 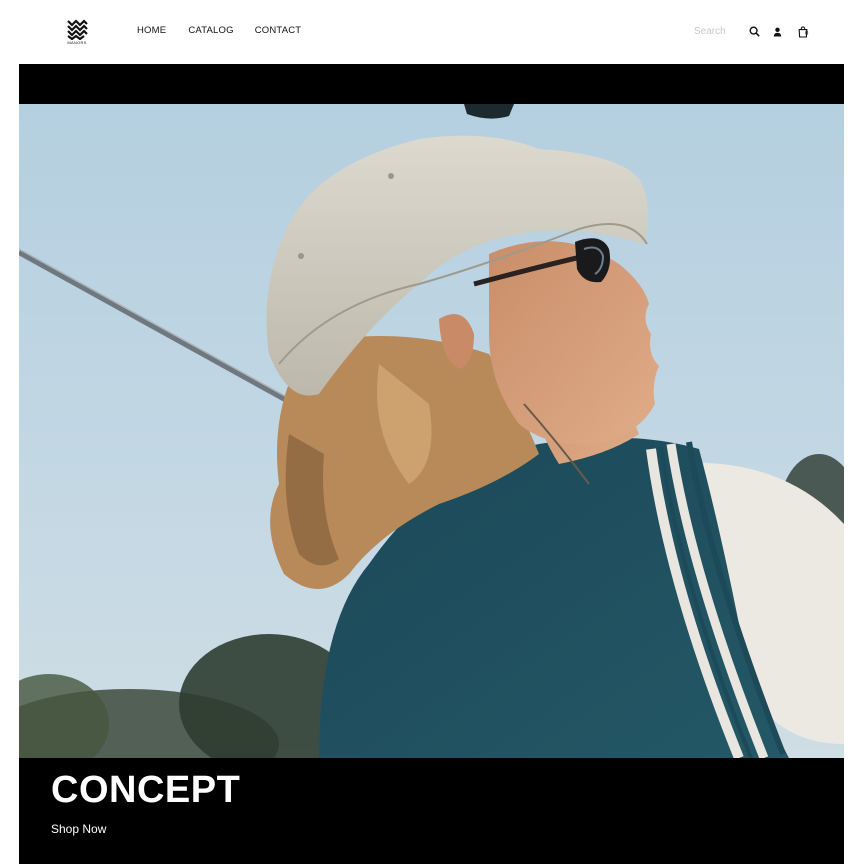 What do you see at coordinates (77, 29) in the screenshot?
I see `logo-mark-icon` at bounding box center [77, 29].